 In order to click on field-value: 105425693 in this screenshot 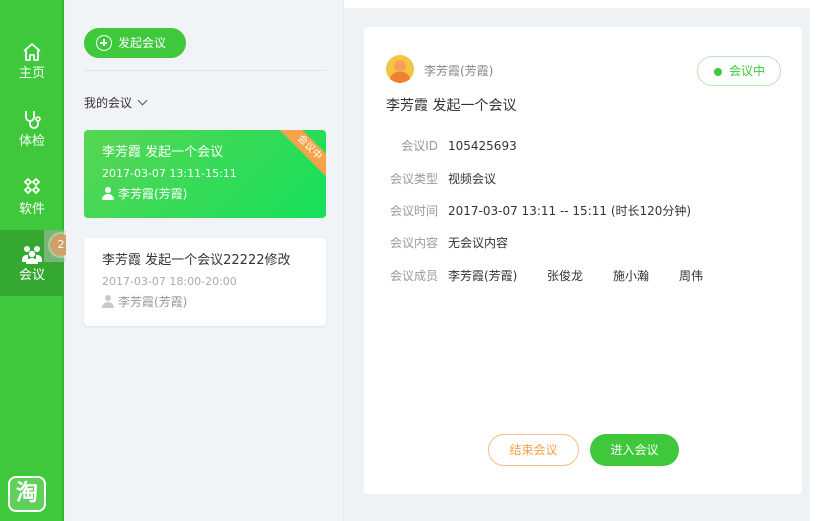, I will do `click(482, 146)`.